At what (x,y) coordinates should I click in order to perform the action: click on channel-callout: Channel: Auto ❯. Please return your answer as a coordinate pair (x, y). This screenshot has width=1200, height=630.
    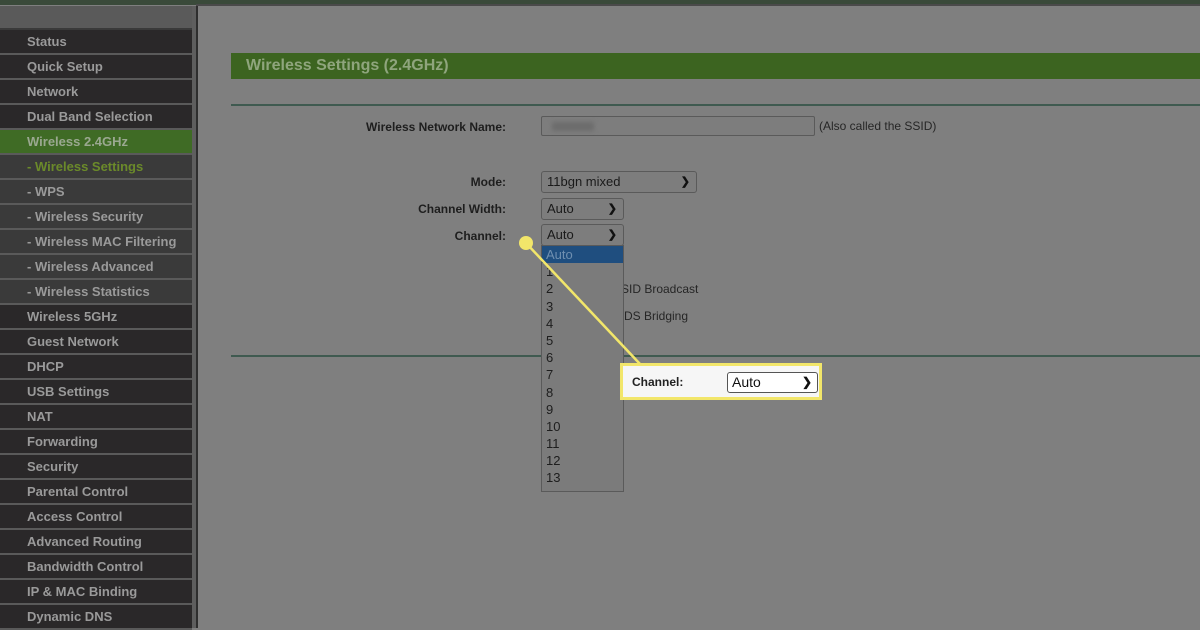
    Looking at the image, I should click on (721, 381).